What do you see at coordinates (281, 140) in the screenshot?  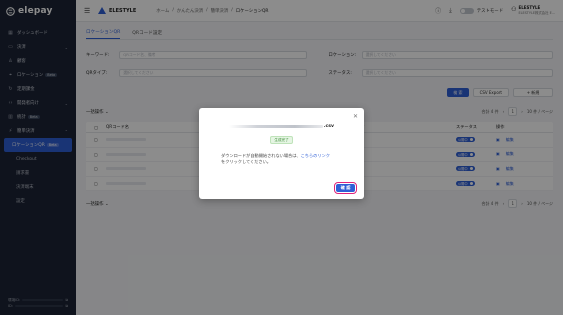 I see `complete-badge: 生成完了` at bounding box center [281, 140].